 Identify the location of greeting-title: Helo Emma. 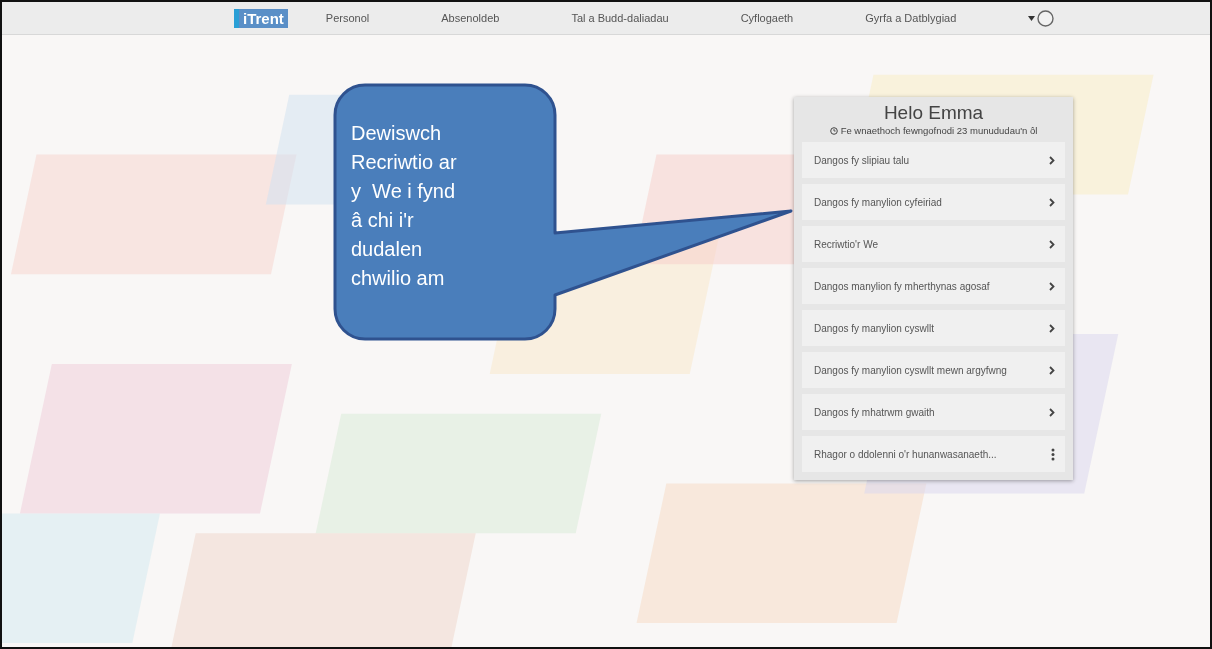
(933, 113).